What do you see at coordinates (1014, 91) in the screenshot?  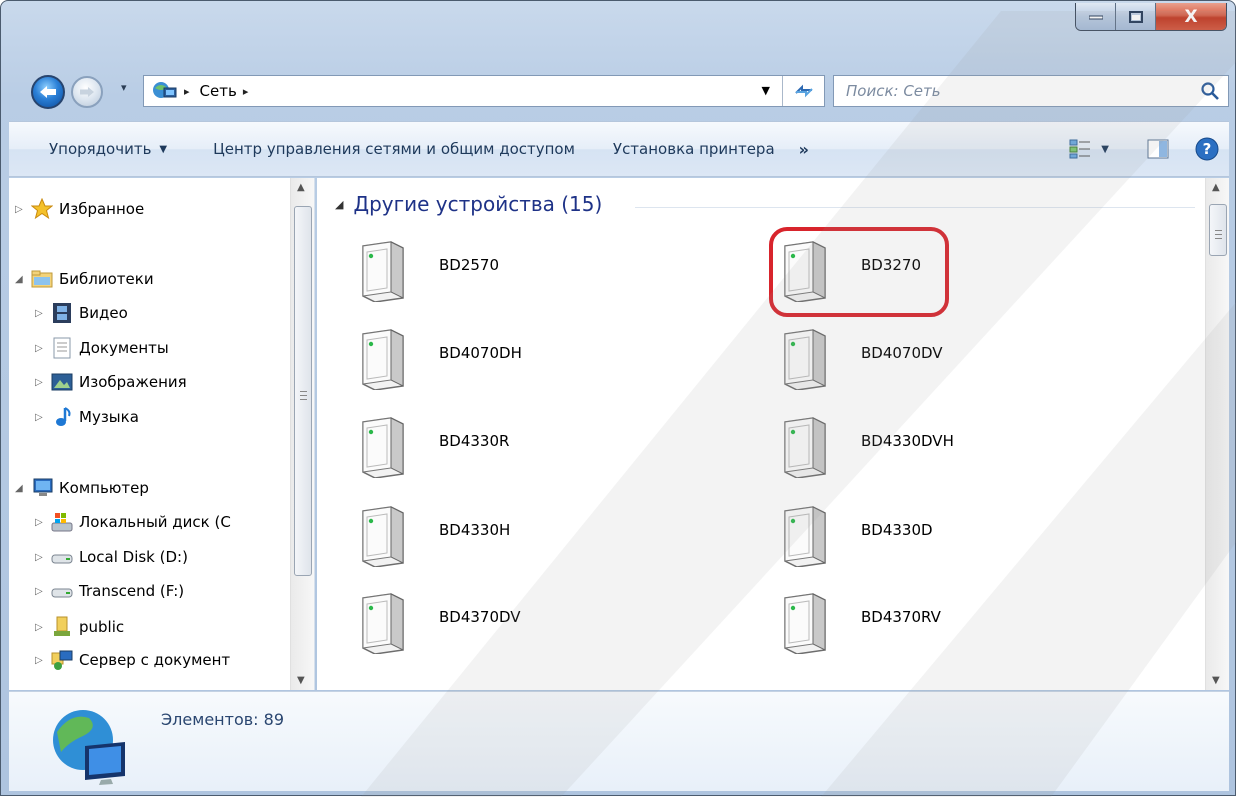 I see `search-input` at bounding box center [1014, 91].